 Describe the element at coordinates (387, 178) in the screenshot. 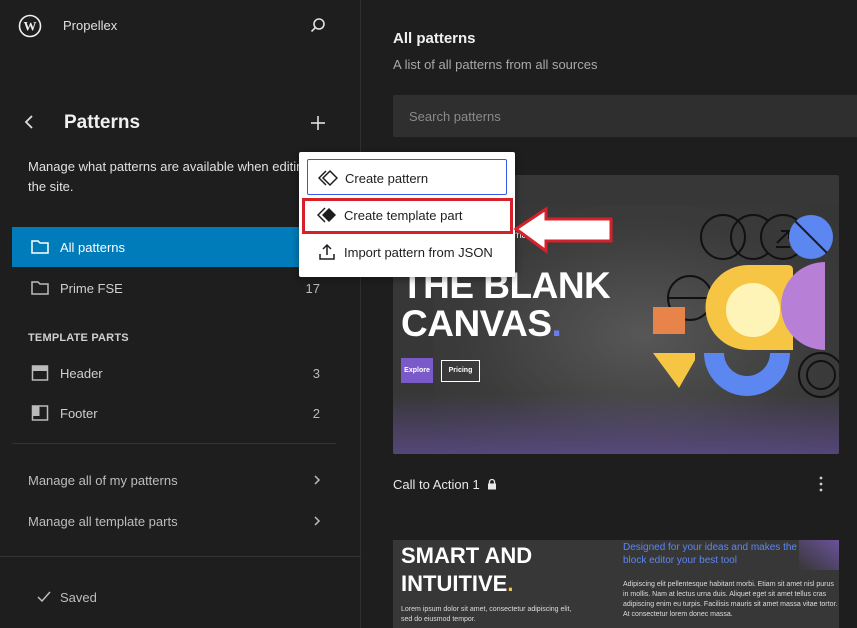

I see `menu-item-label: Create pattern` at that location.